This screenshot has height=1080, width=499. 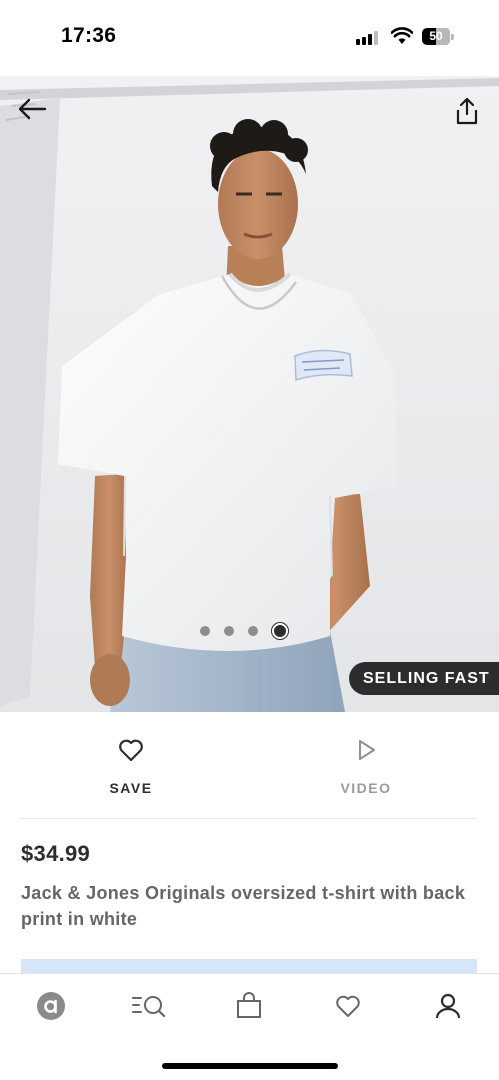 I want to click on size-selector, so click(x=249, y=966).